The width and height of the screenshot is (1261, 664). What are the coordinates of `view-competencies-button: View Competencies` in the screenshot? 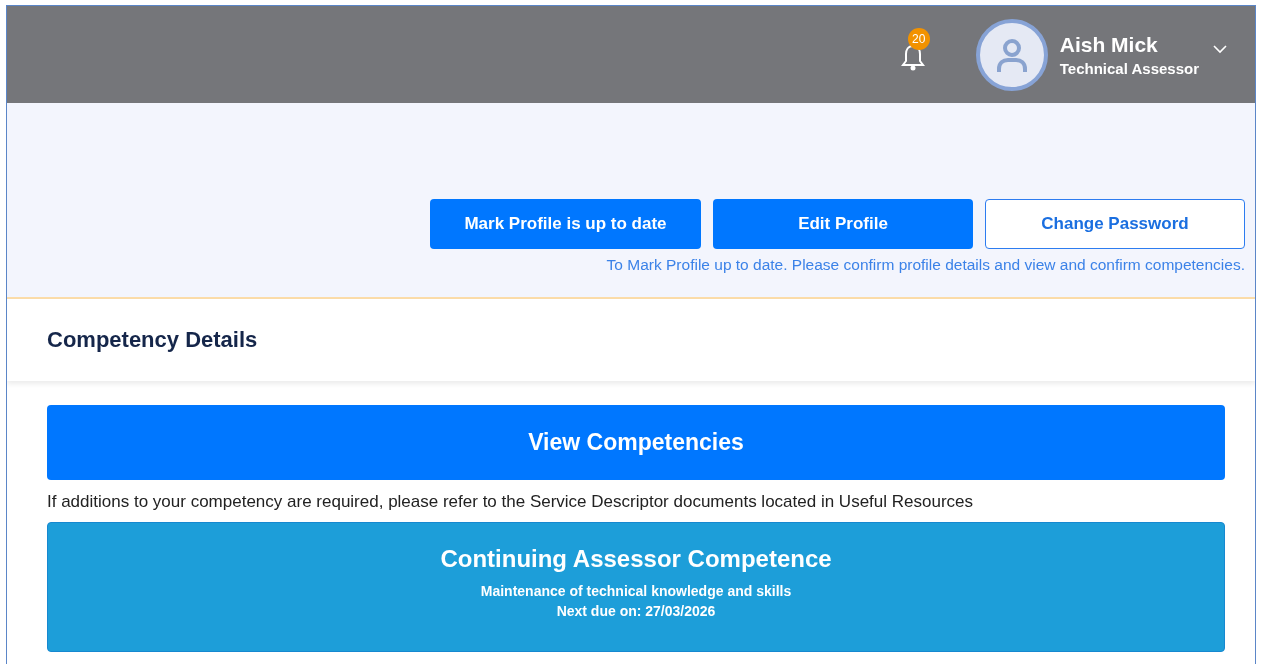 It's located at (636, 442).